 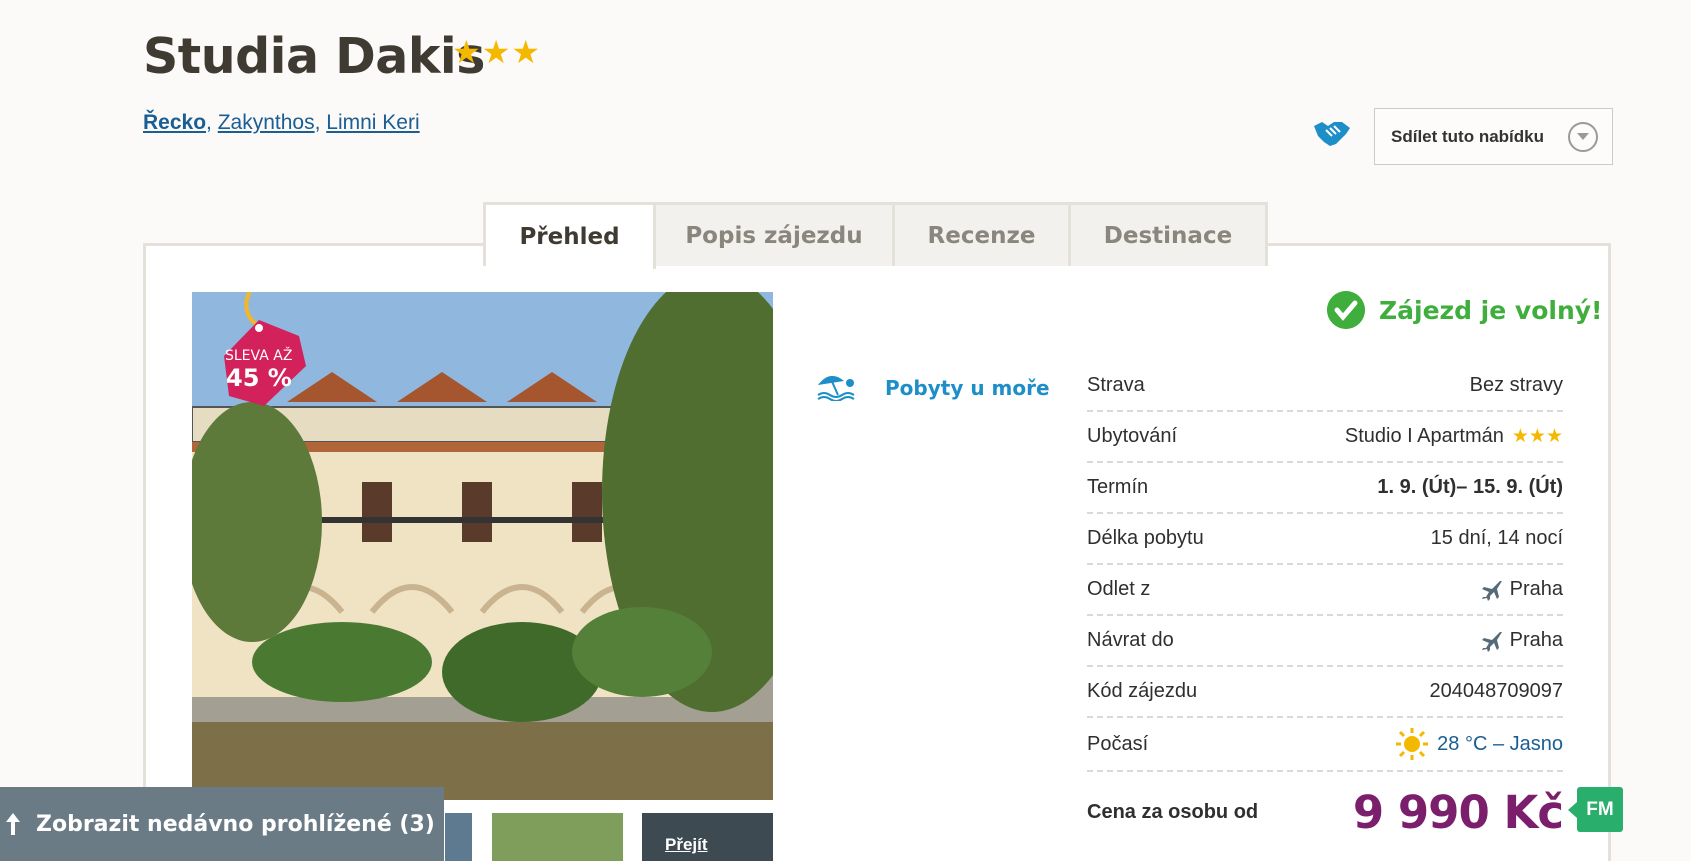 What do you see at coordinates (1424, 436) in the screenshot?
I see `detail-value: Studio I Apartmán` at bounding box center [1424, 436].